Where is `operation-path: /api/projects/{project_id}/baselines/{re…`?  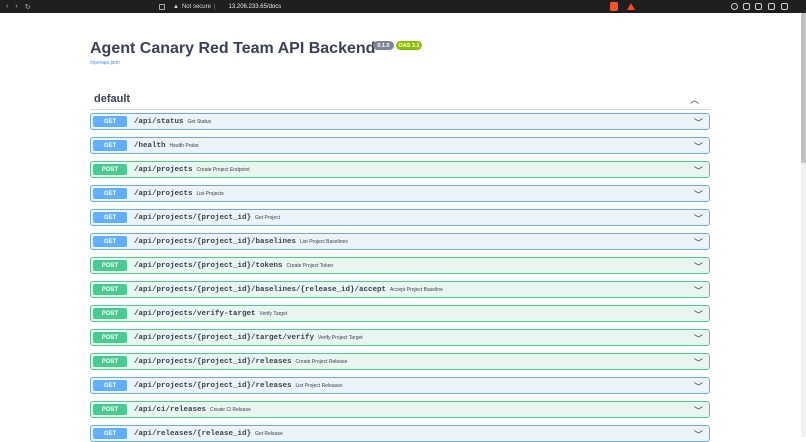
operation-path: /api/projects/{project_id}/baselines/{re… is located at coordinates (260, 289).